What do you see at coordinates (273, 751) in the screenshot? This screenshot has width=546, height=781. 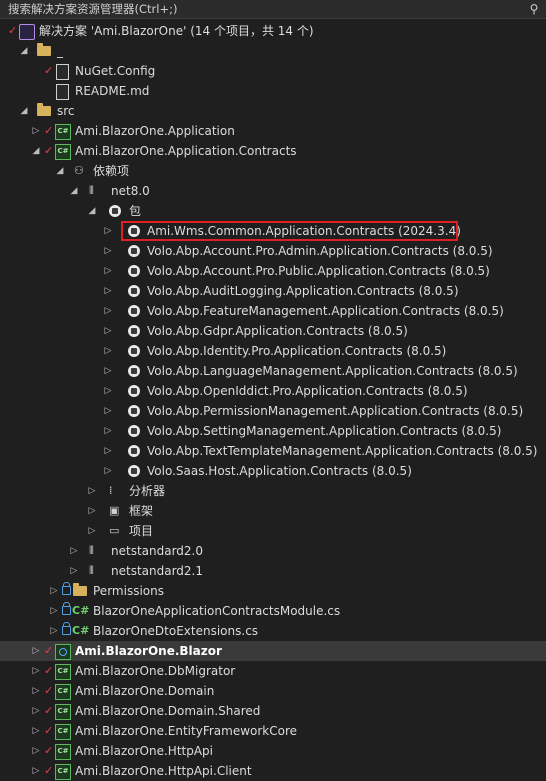 I see `tree-item-project: ▷ ✓ C# Ami.BlazorOne.HttpApi` at bounding box center [273, 751].